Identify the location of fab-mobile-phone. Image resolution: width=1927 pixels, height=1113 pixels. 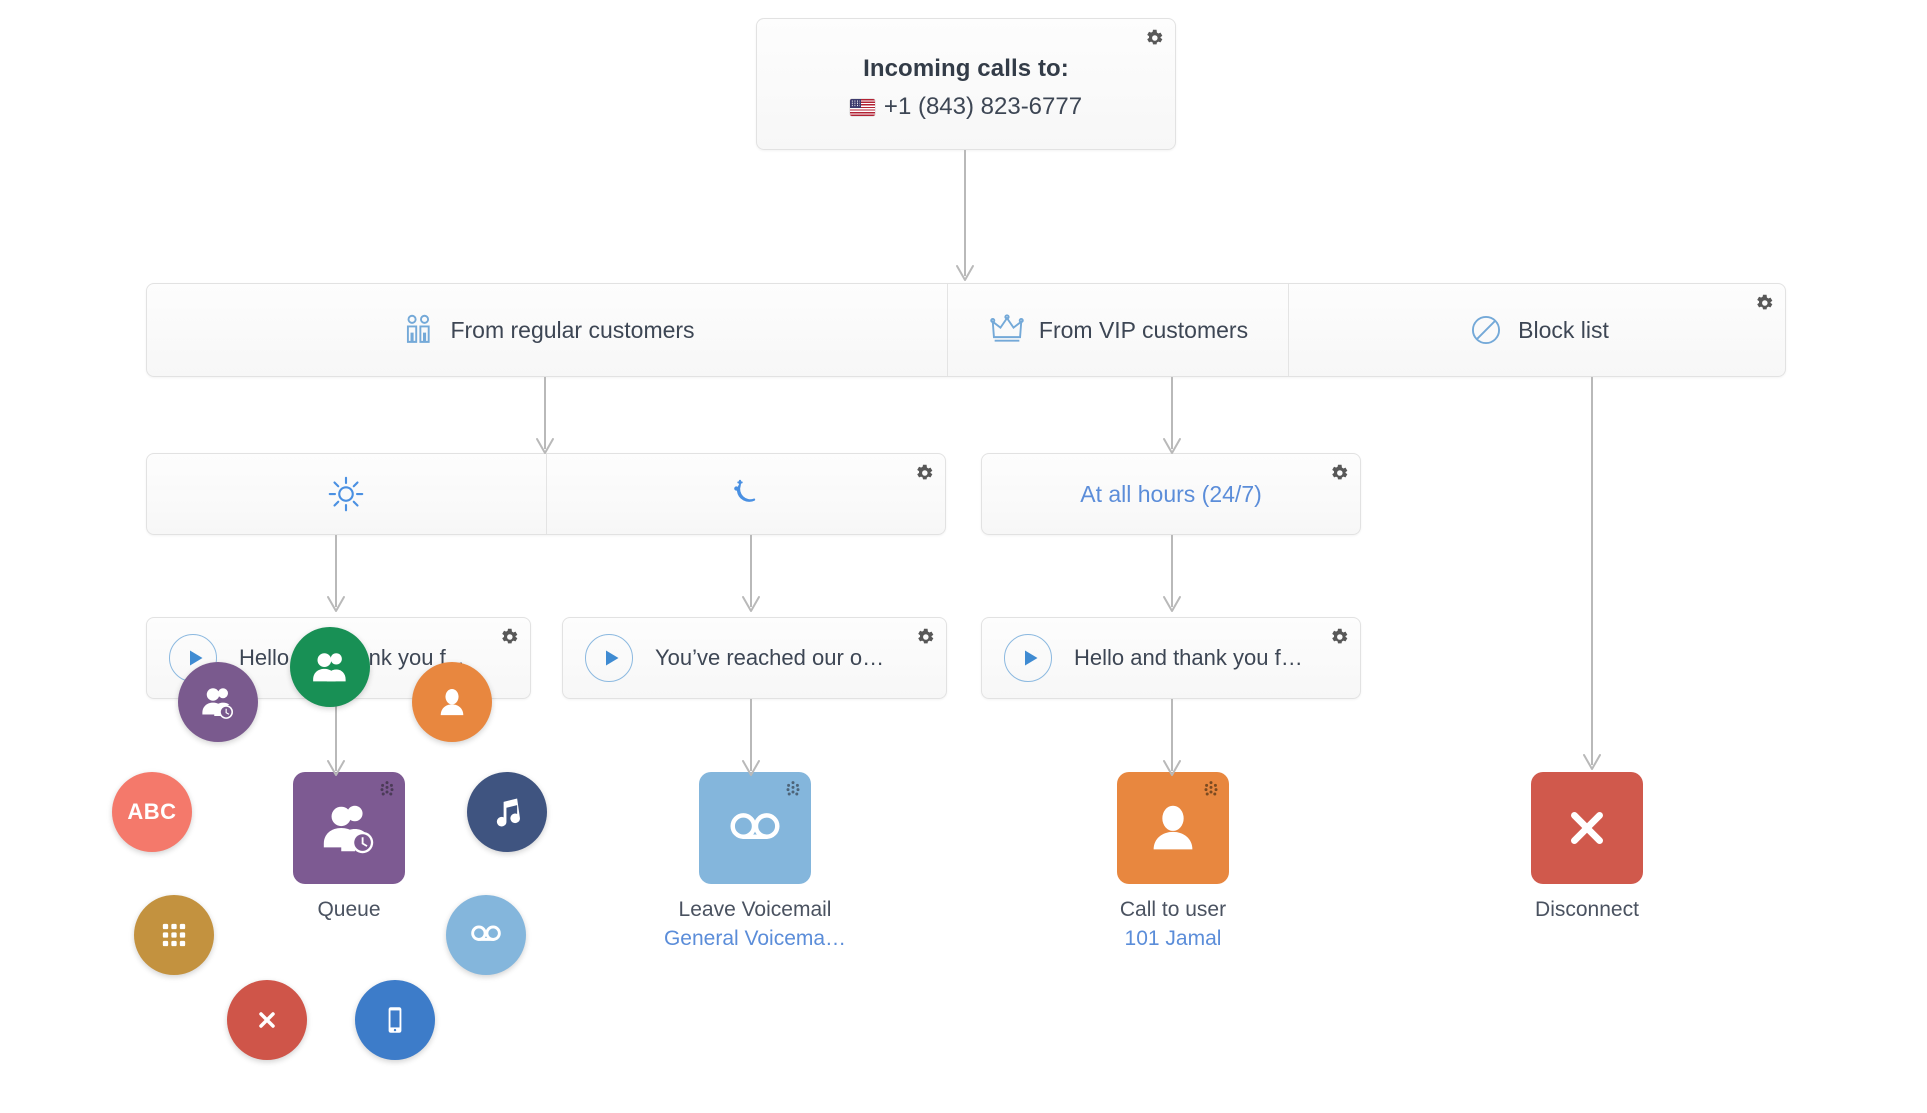
(395, 1020).